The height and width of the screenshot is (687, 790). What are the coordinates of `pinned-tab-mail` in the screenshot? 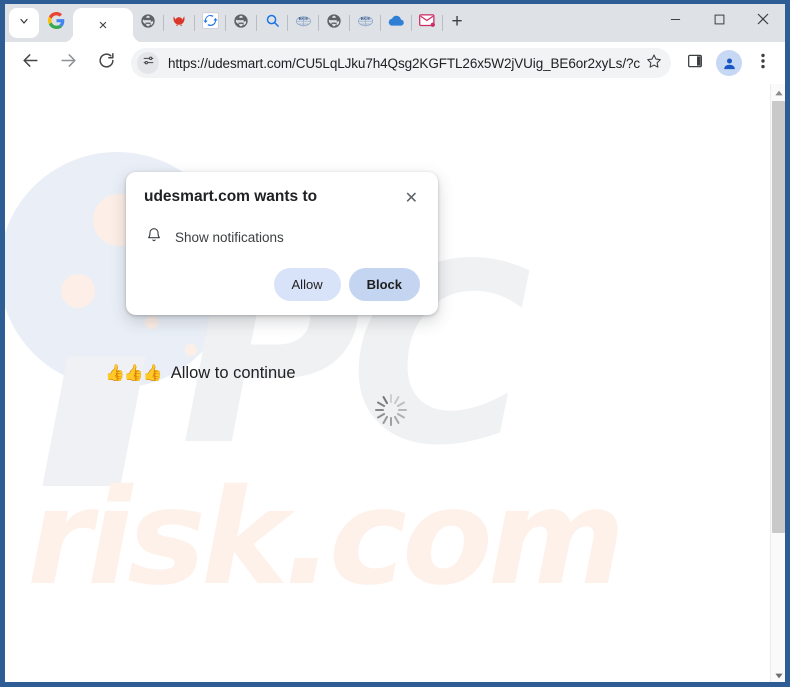 It's located at (427, 23).